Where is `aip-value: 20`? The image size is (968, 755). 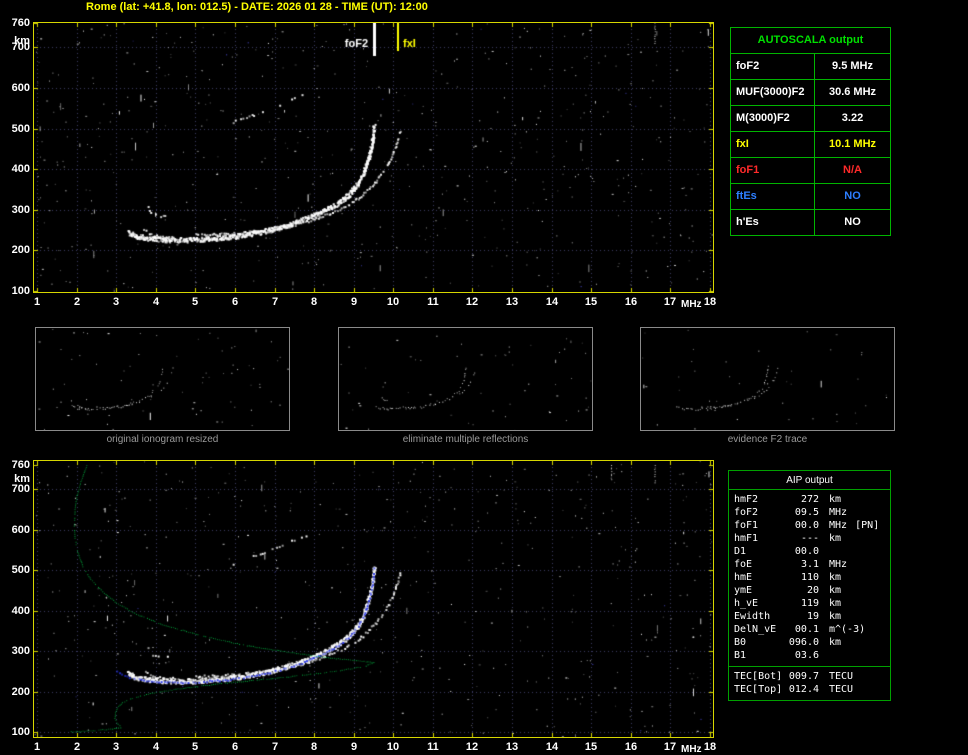
aip-value: 20 is located at coordinates (812, 590).